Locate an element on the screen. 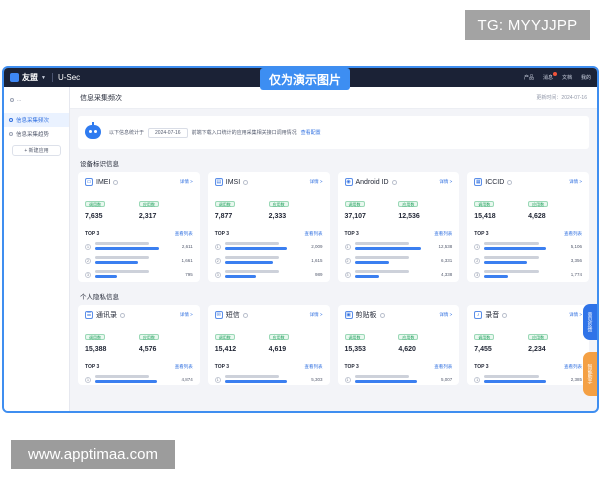 The image size is (600, 480). rank-value: 5,303 is located at coordinates (317, 379).